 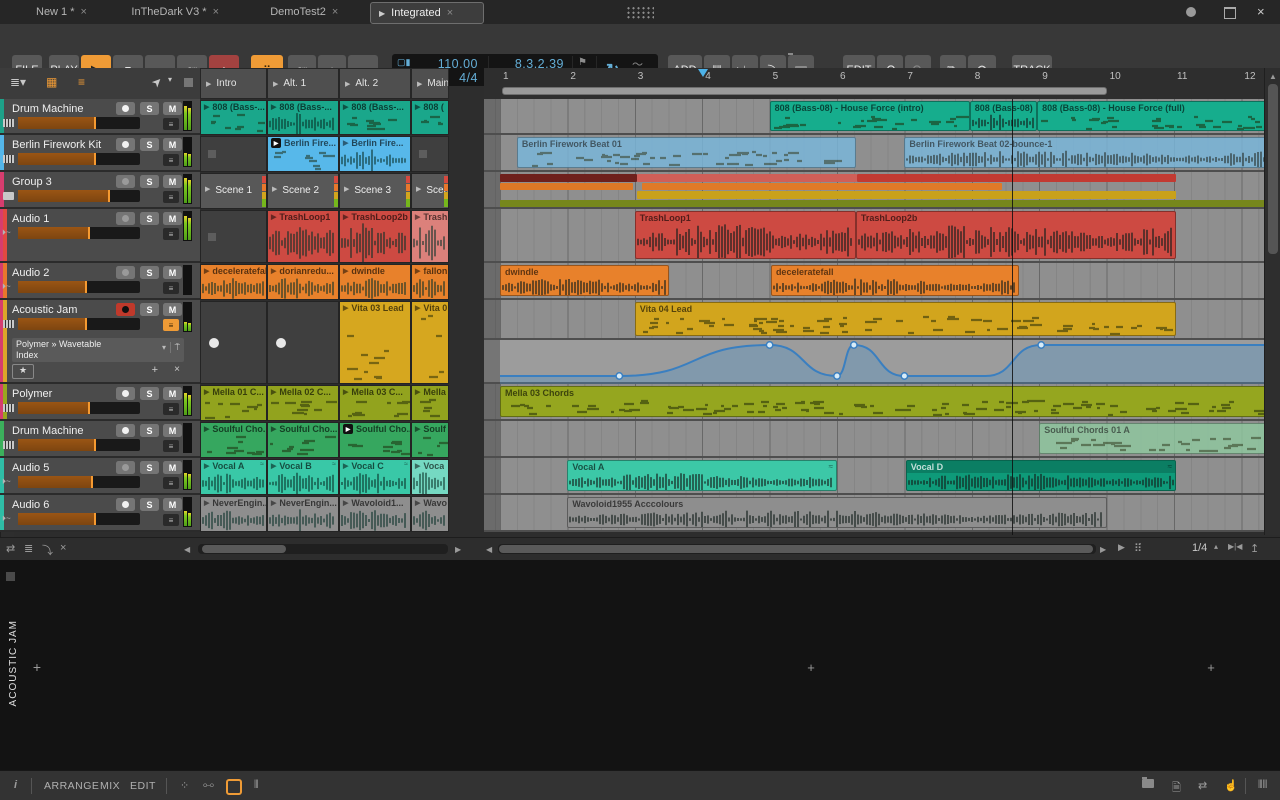 What do you see at coordinates (23, 371) in the screenshot?
I see `favorite-star-icon: ★` at bounding box center [23, 371].